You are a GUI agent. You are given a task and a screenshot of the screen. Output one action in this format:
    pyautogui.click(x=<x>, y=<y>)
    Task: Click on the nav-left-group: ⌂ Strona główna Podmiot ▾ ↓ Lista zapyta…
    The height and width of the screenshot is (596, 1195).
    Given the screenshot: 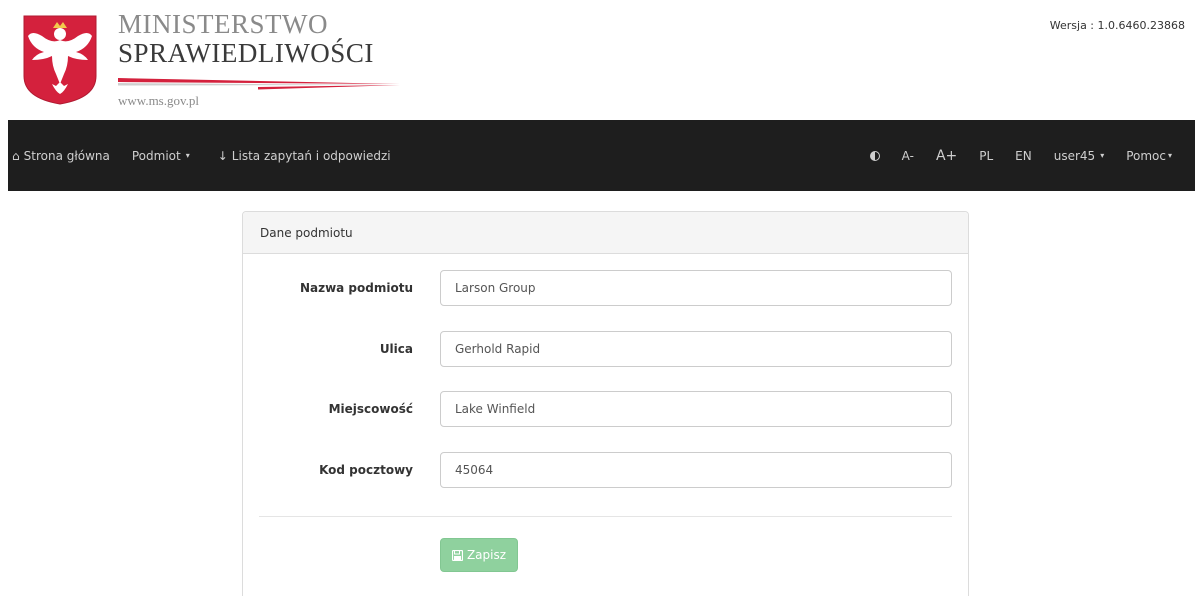 What is the action you would take?
    pyautogui.click(x=203, y=155)
    